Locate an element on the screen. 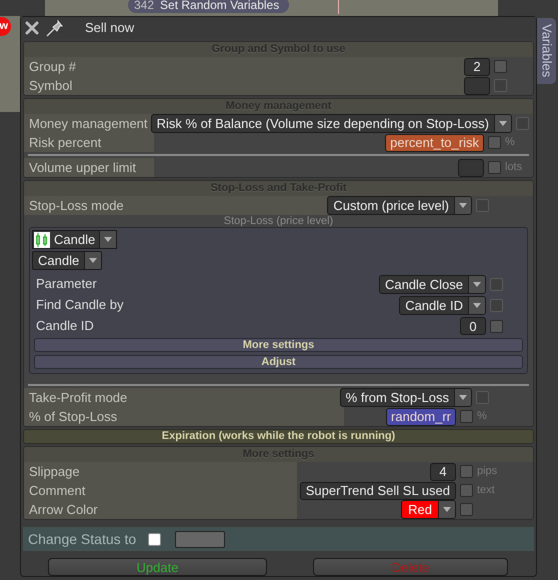 The height and width of the screenshot is (580, 558). status-label: Change Status to is located at coordinates (83, 539).